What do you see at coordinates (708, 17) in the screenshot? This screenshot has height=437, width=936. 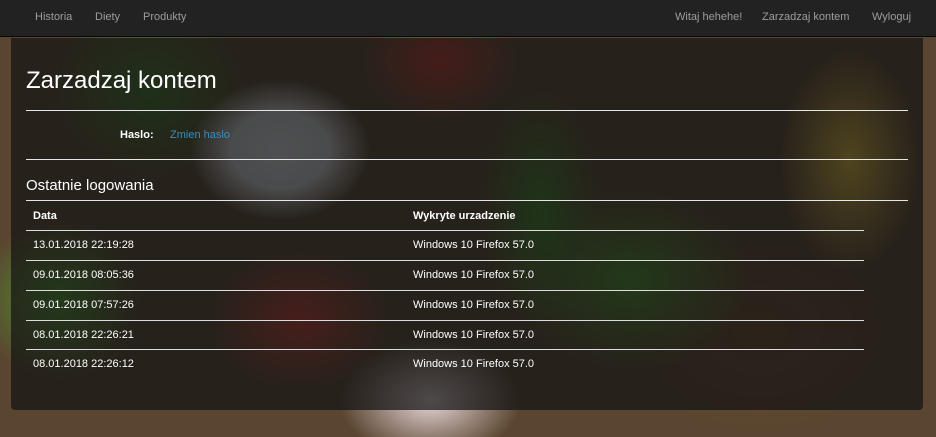 I see `nav-greeting-link: Witaj hehehe!` at bounding box center [708, 17].